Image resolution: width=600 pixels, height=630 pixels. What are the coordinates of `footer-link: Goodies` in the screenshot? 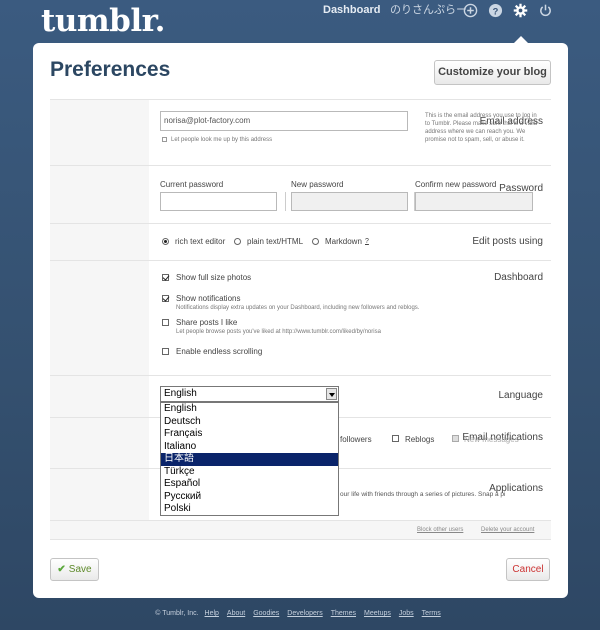 It's located at (266, 613).